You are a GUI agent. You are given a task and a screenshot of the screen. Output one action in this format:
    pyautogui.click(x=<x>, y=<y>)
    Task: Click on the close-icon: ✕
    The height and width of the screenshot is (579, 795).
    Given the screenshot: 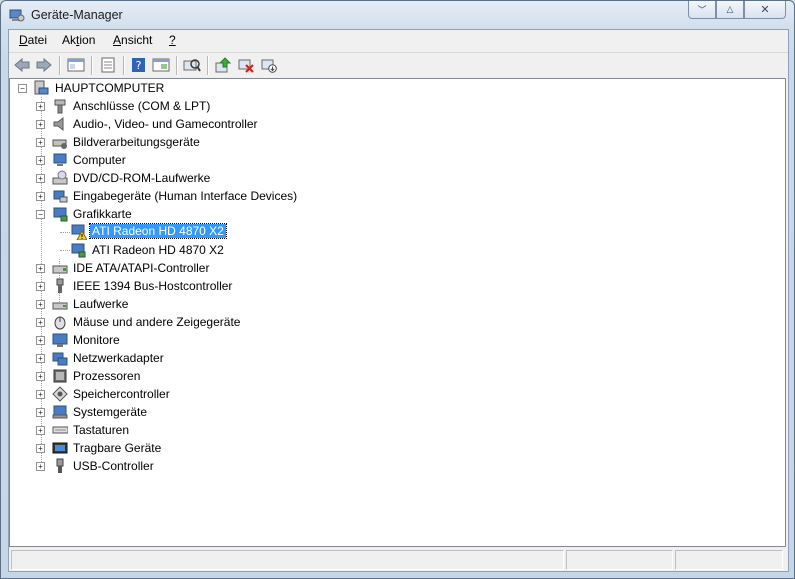 What is the action you would take?
    pyautogui.click(x=765, y=10)
    